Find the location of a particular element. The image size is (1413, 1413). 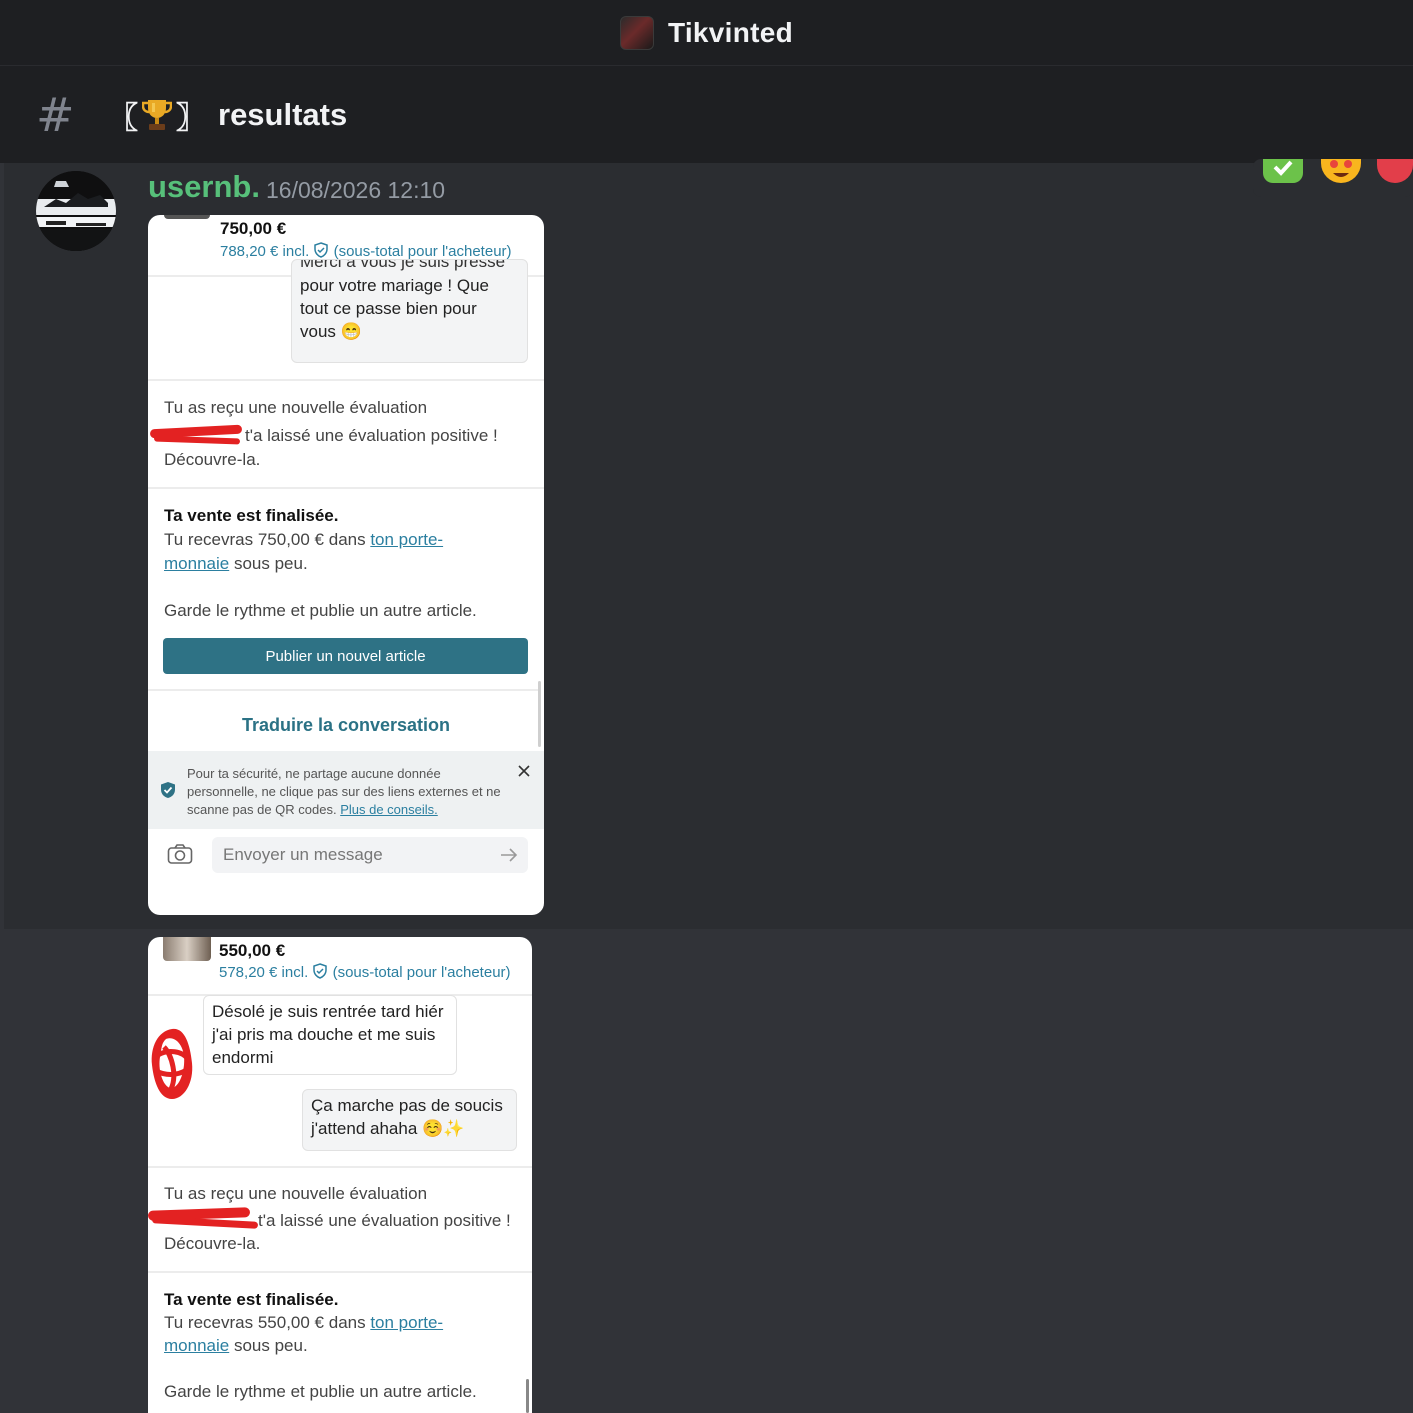

bubble-line: j'attend ahaha ☺️✨ is located at coordinates (388, 1128).